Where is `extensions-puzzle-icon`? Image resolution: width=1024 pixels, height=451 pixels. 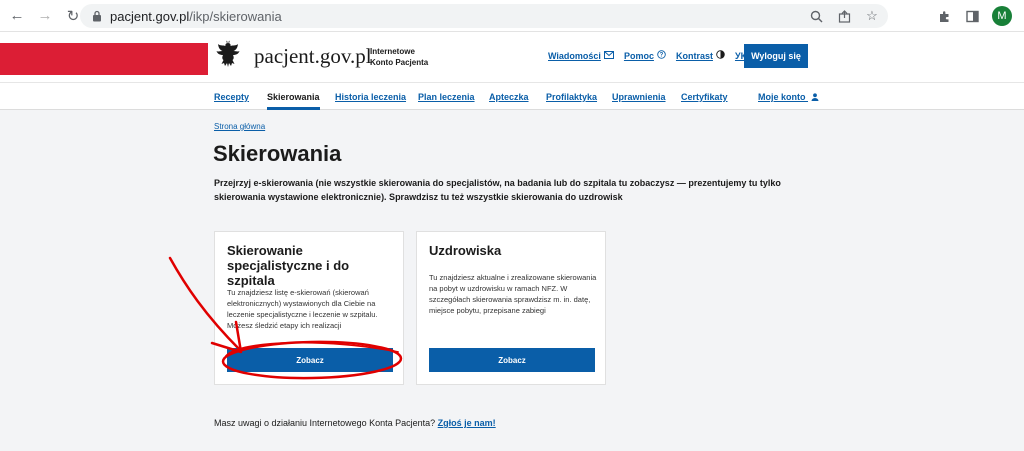
extensions-puzzle-icon is located at coordinates (944, 16).